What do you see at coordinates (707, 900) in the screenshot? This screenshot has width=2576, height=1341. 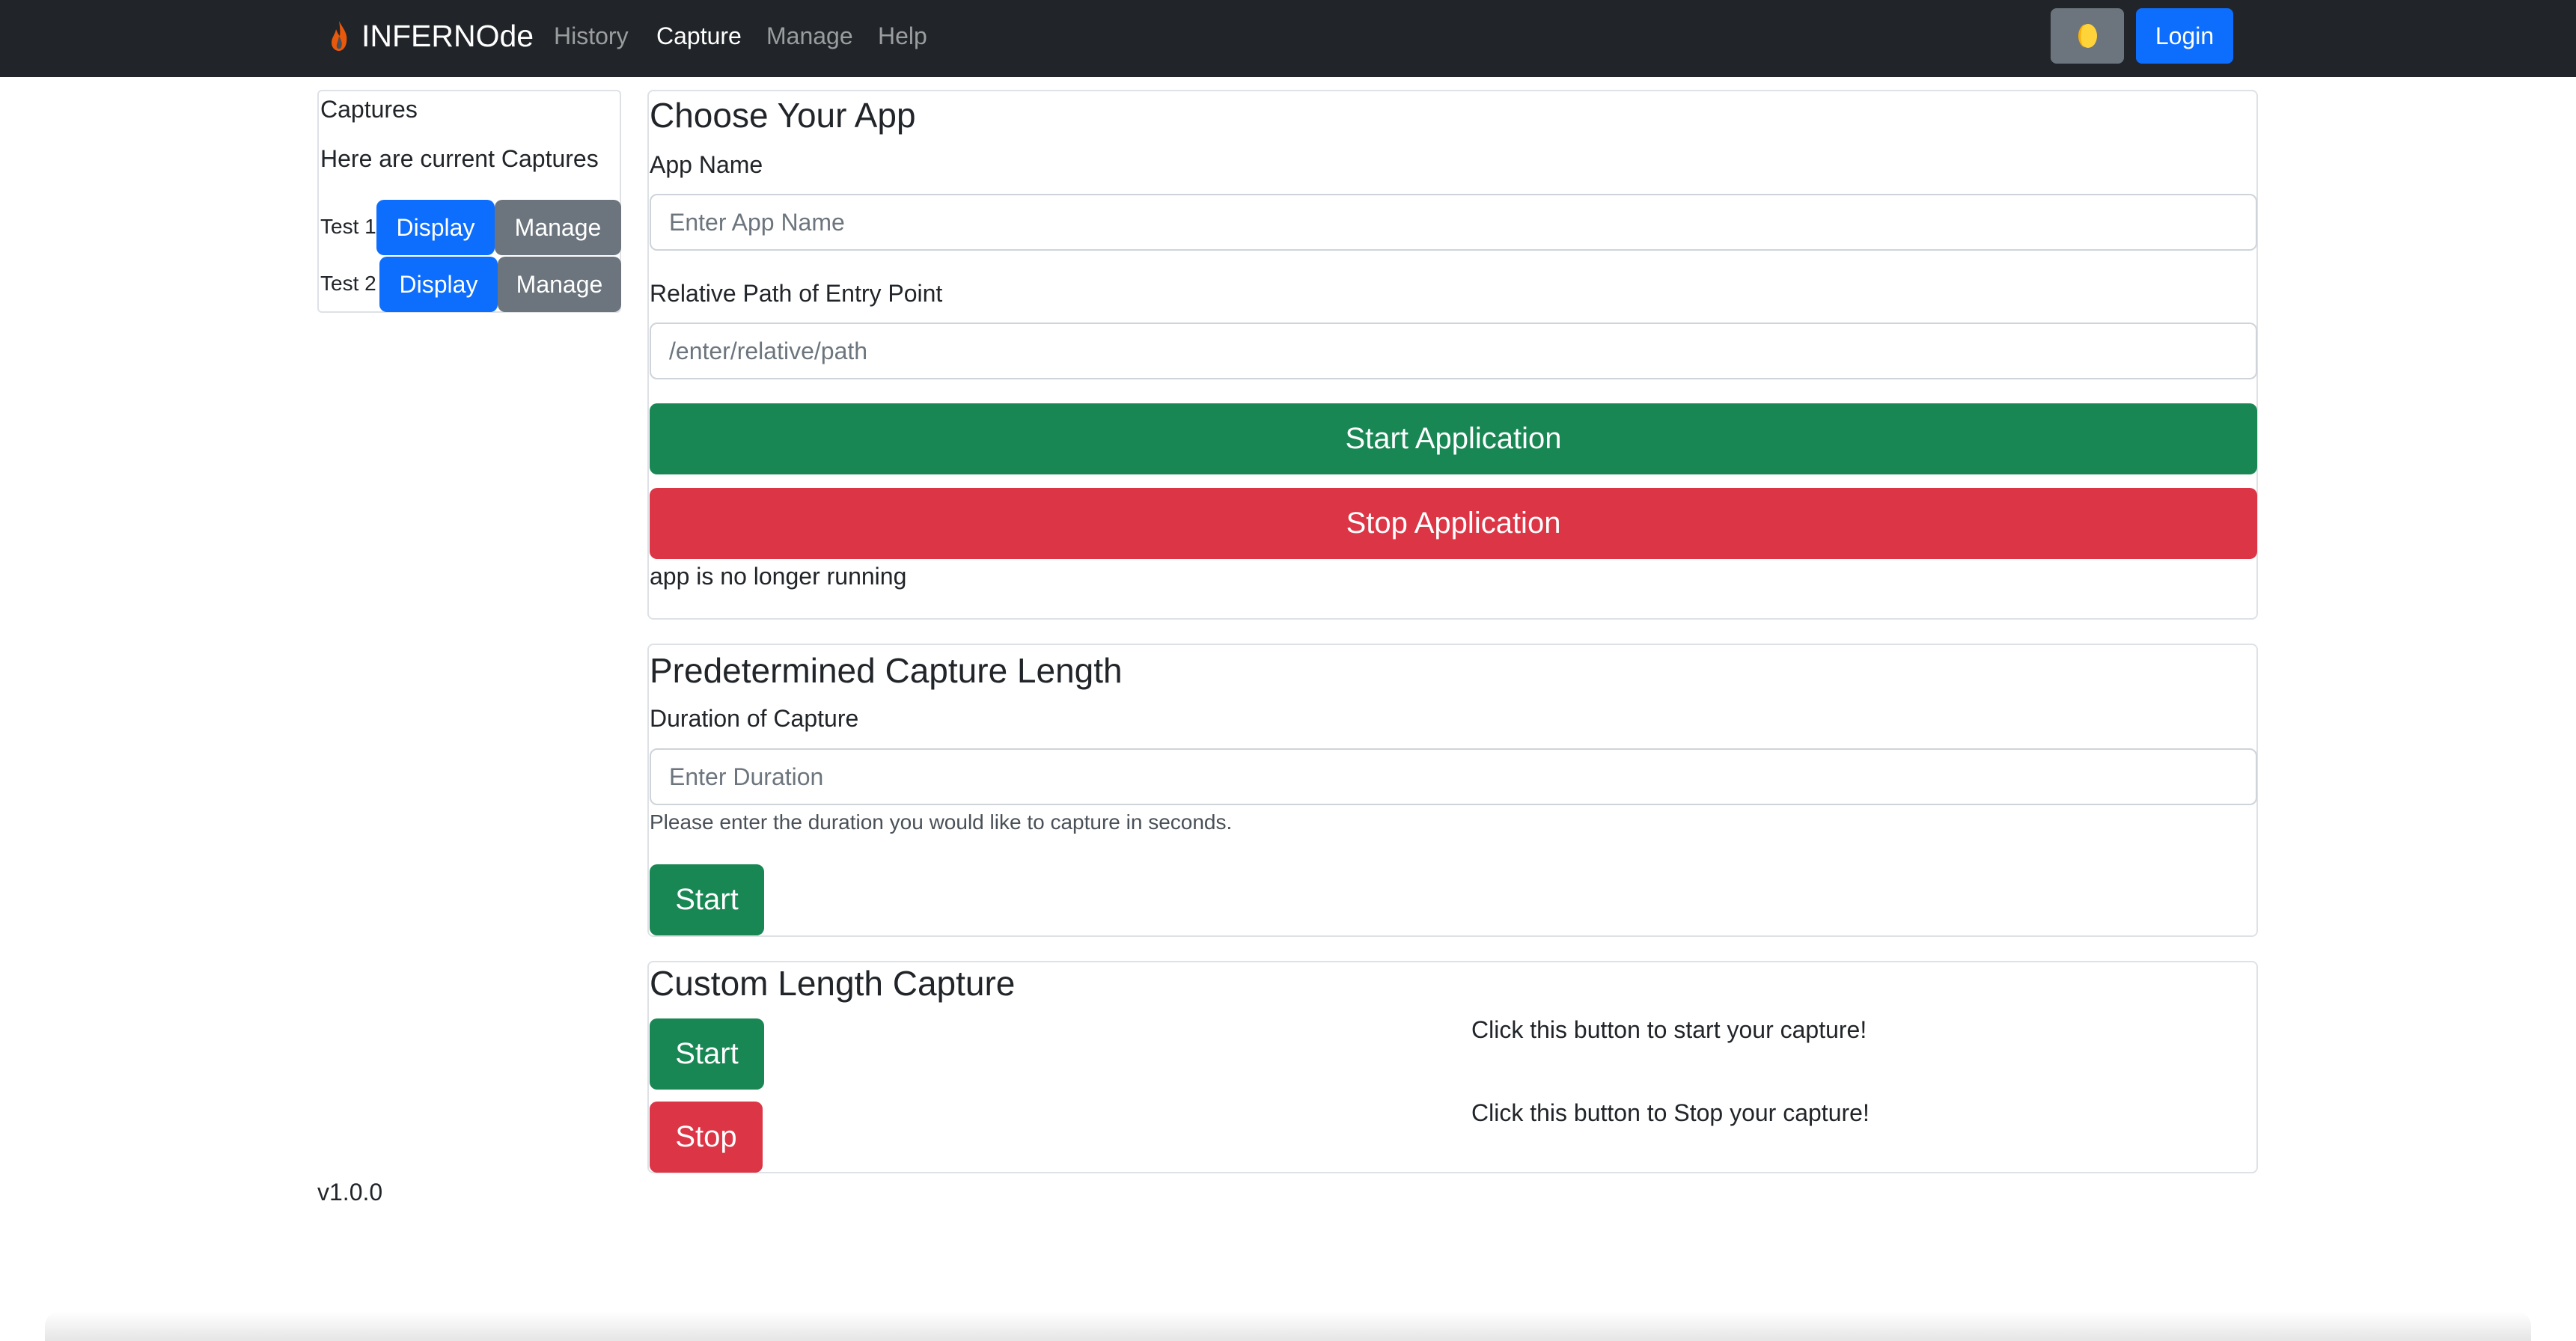 I see `start-timed-capture-button: Start` at bounding box center [707, 900].